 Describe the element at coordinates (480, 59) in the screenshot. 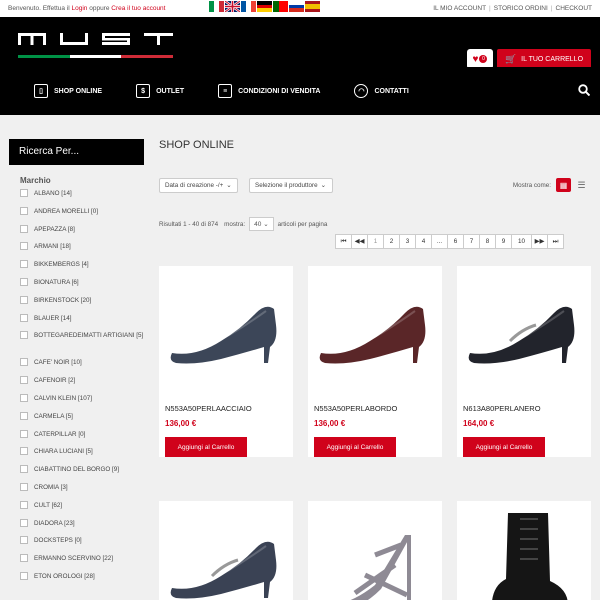

I see `wishlist-button: ♥ 0` at that location.